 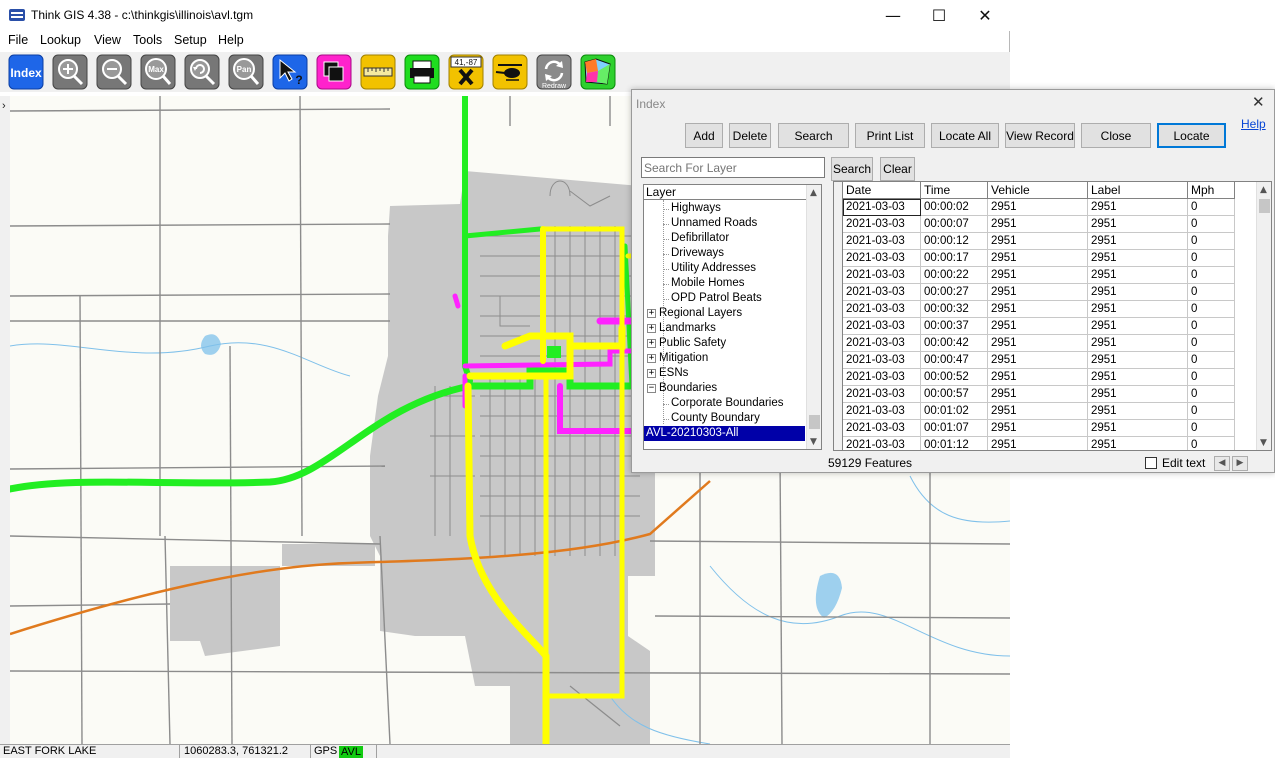 What do you see at coordinates (1211, 190) in the screenshot?
I see `column-header-mph: Mph` at bounding box center [1211, 190].